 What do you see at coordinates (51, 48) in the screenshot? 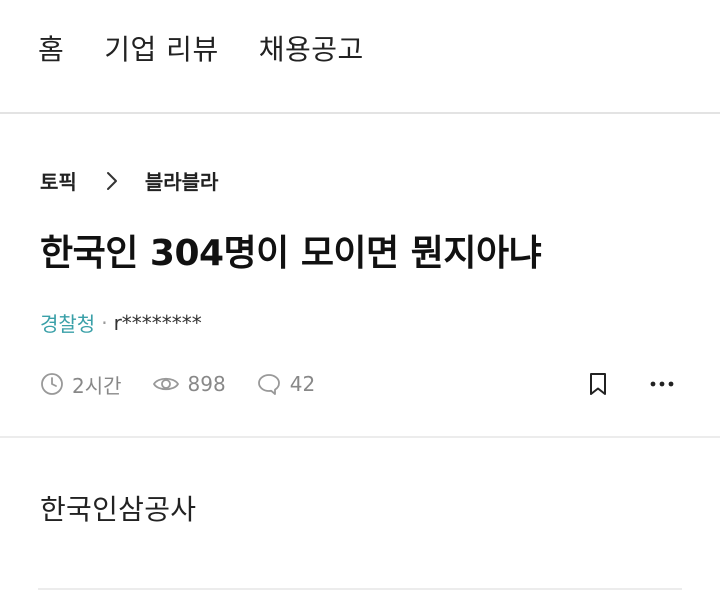
I see `nav-item-home: 홈` at bounding box center [51, 48].